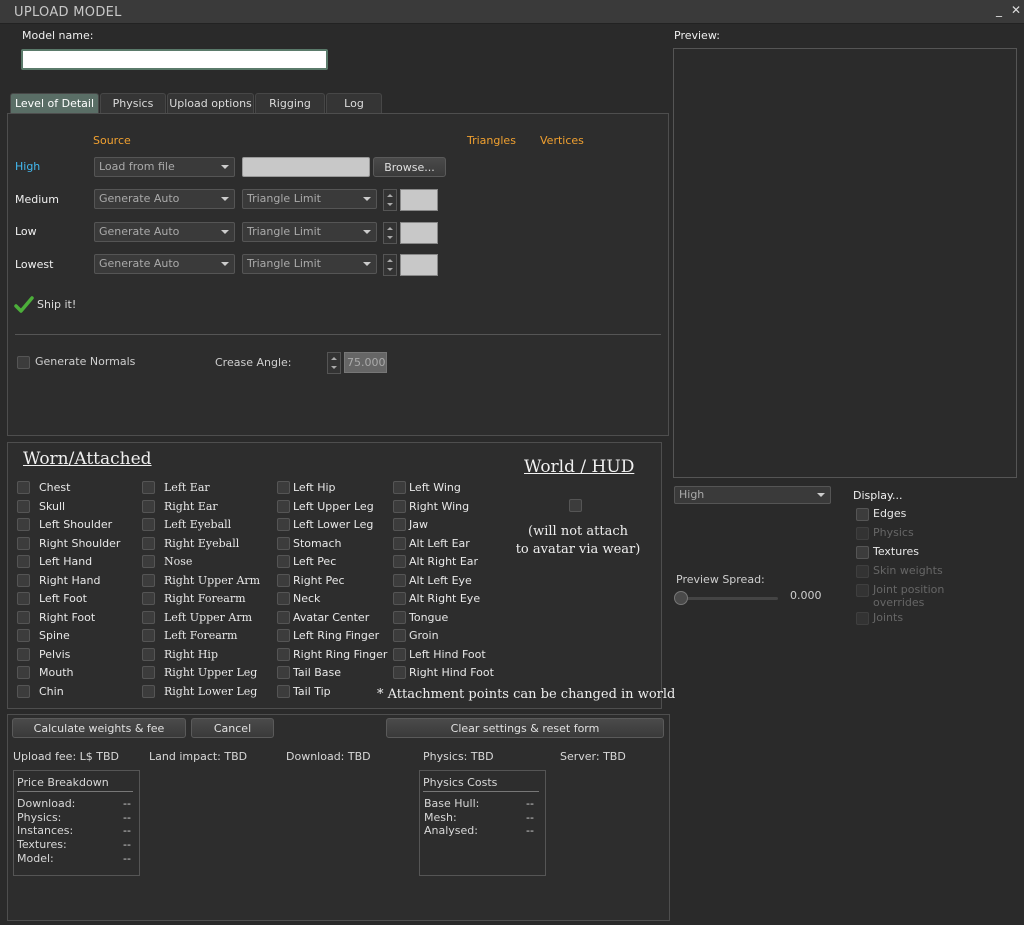 This screenshot has width=1024, height=925. I want to click on attach-tail-tip-checkbox, so click(283, 691).